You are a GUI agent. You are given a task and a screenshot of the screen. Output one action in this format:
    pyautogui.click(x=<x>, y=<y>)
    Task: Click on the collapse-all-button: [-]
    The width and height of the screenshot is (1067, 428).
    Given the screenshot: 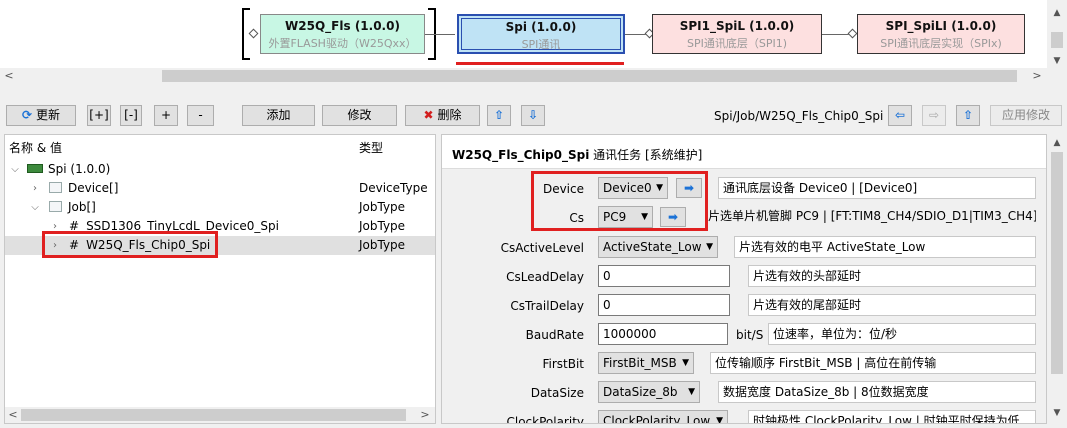 What is the action you would take?
    pyautogui.click(x=131, y=115)
    